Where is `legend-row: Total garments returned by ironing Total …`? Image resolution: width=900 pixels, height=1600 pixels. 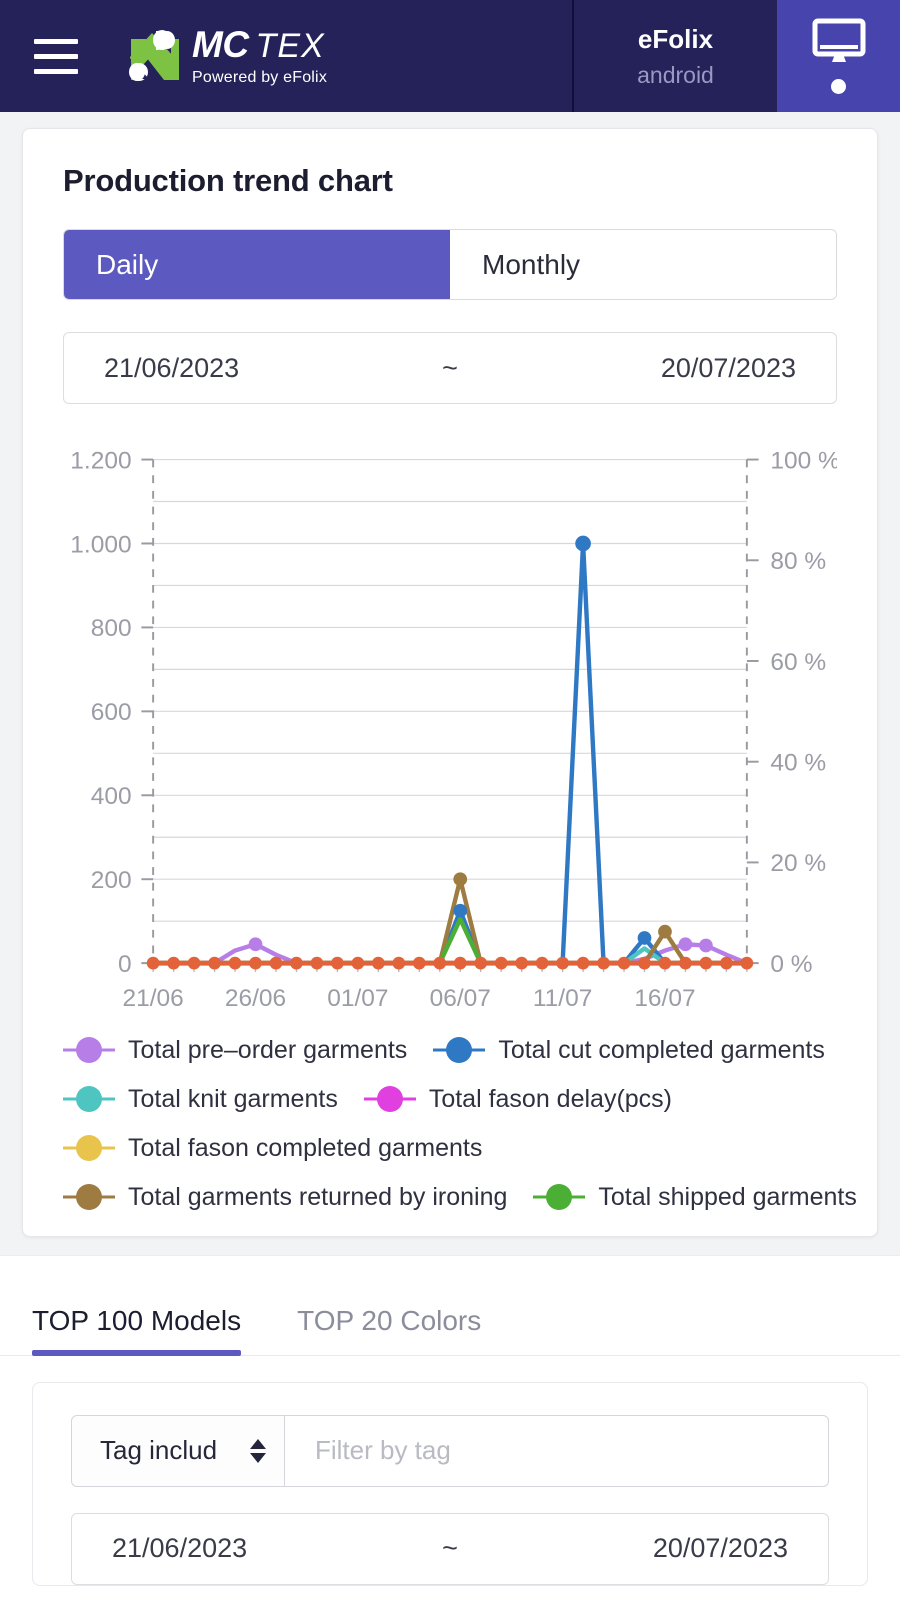 legend-row: Total garments returned by ironing Total … is located at coordinates (460, 1197).